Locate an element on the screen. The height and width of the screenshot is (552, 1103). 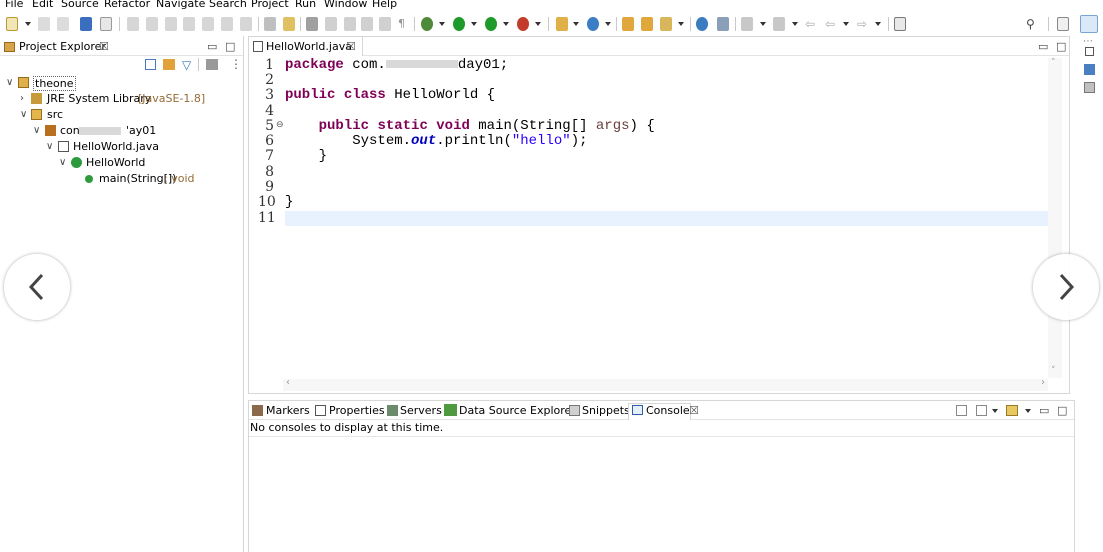
tree-item-theone: ∨ theone is located at coordinates (121, 83).